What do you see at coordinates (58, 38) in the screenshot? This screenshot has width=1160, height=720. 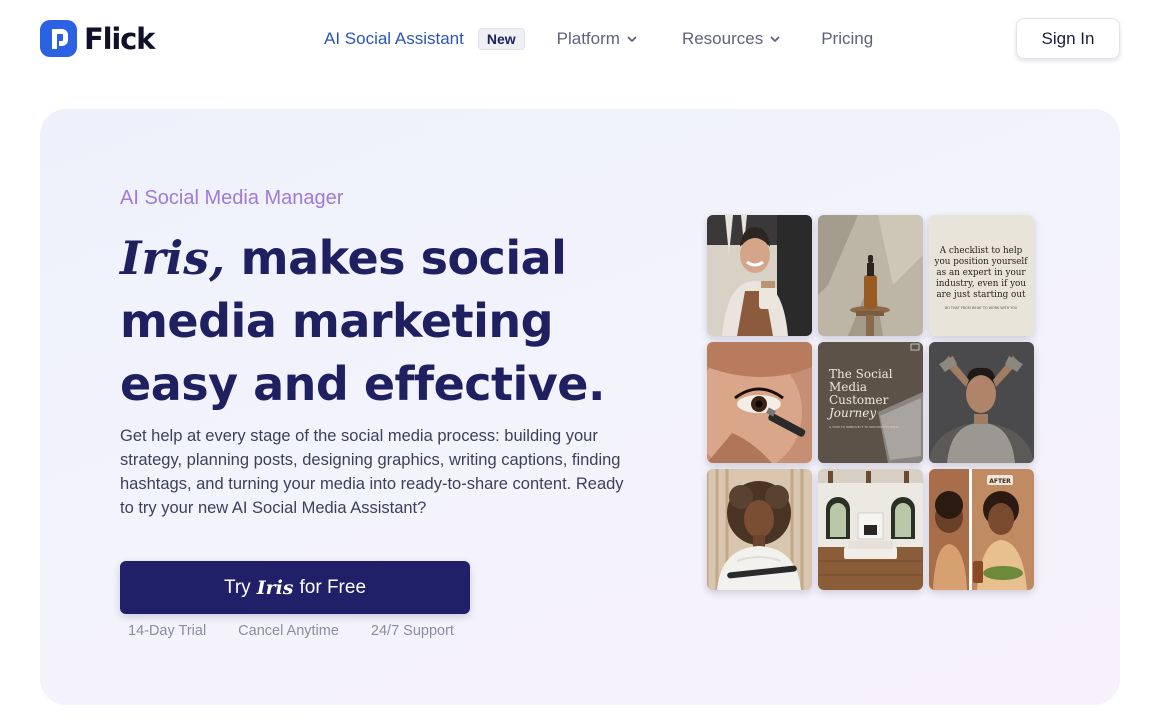 I see `flick-logo-icon` at bounding box center [58, 38].